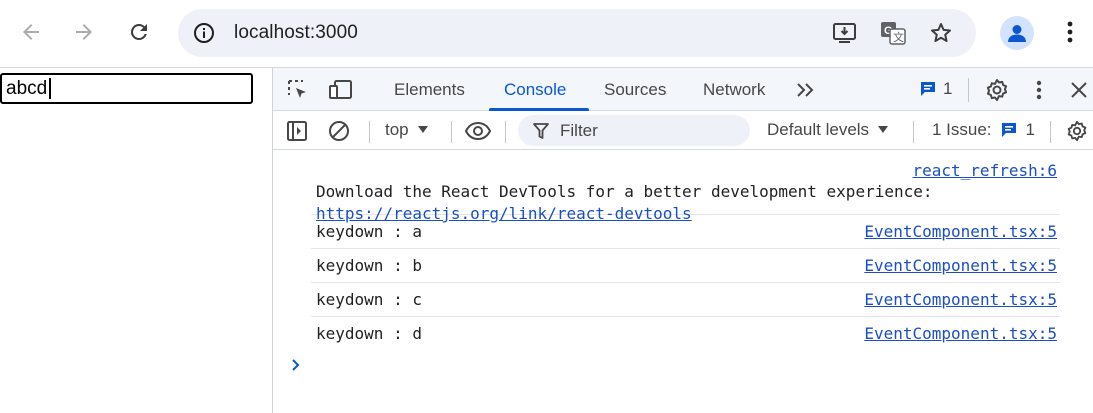  I want to click on issue-message-icon, so click(1008, 130).